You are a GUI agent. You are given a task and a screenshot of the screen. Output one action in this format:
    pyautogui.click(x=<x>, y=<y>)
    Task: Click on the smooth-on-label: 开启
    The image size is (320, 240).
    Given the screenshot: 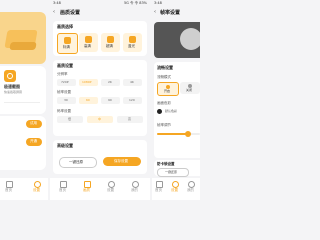 What is the action you would take?
    pyautogui.click(x=167, y=91)
    